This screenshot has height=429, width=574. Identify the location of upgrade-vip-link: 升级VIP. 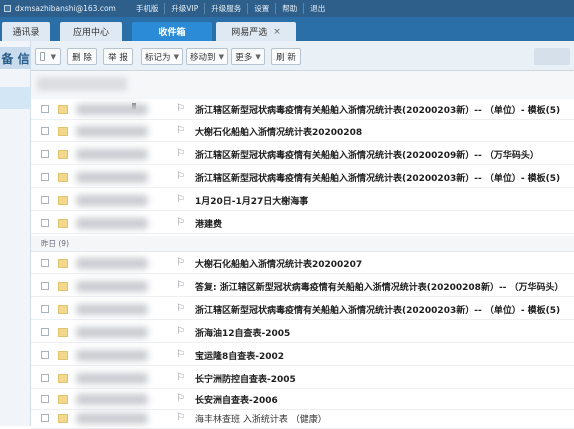
(184, 8).